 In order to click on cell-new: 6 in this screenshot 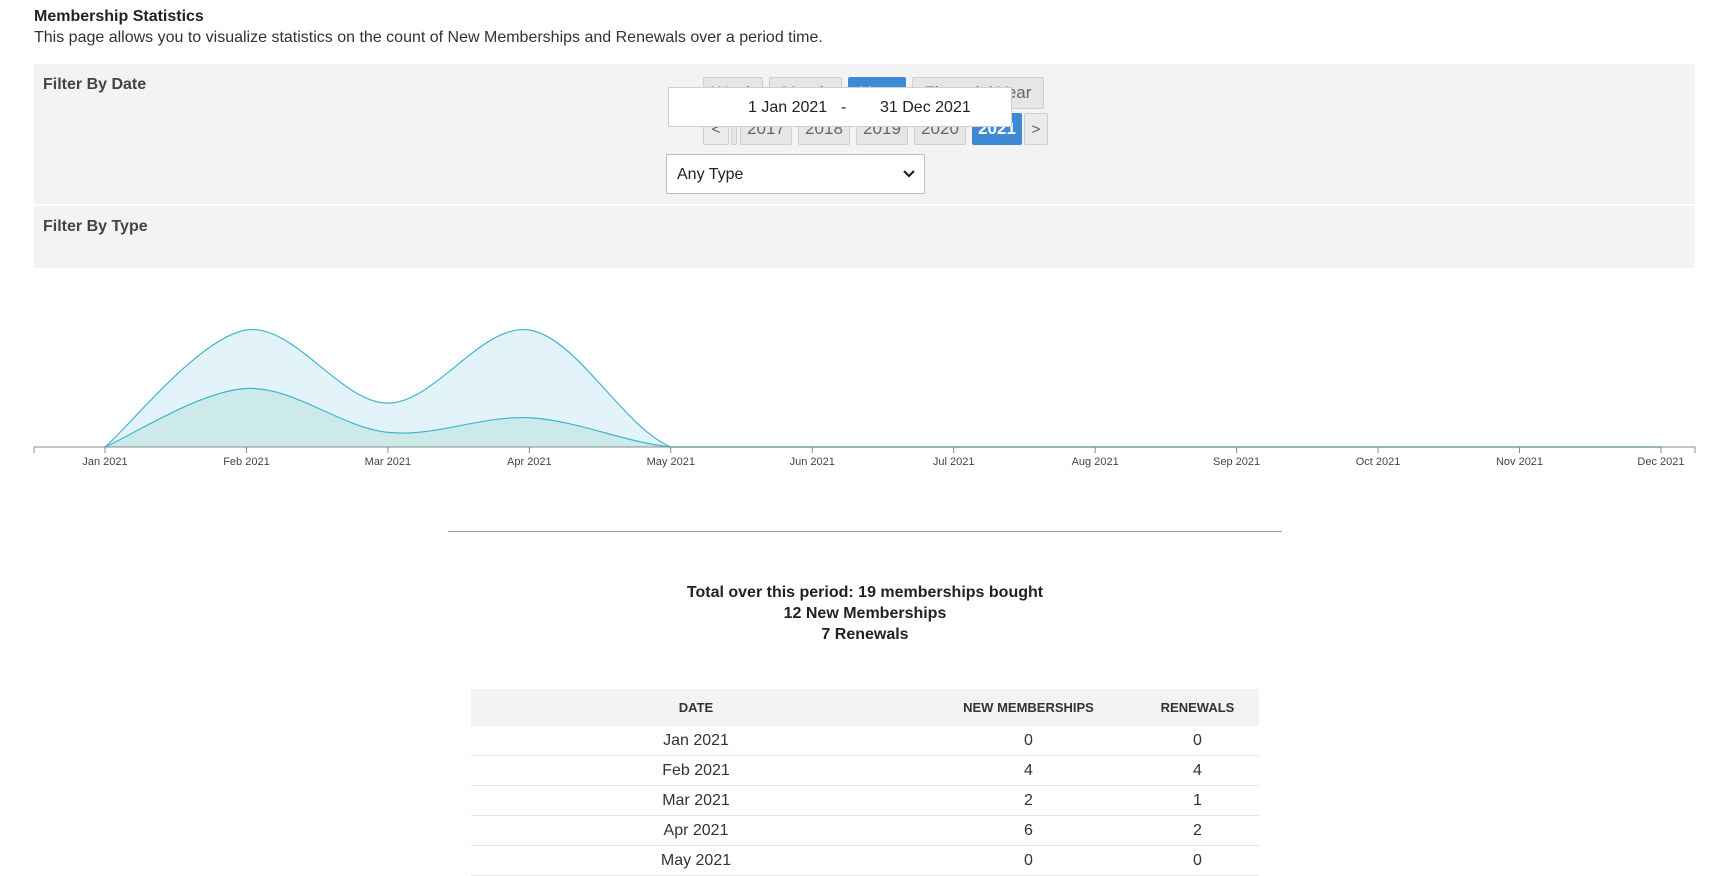, I will do `click(1028, 830)`.